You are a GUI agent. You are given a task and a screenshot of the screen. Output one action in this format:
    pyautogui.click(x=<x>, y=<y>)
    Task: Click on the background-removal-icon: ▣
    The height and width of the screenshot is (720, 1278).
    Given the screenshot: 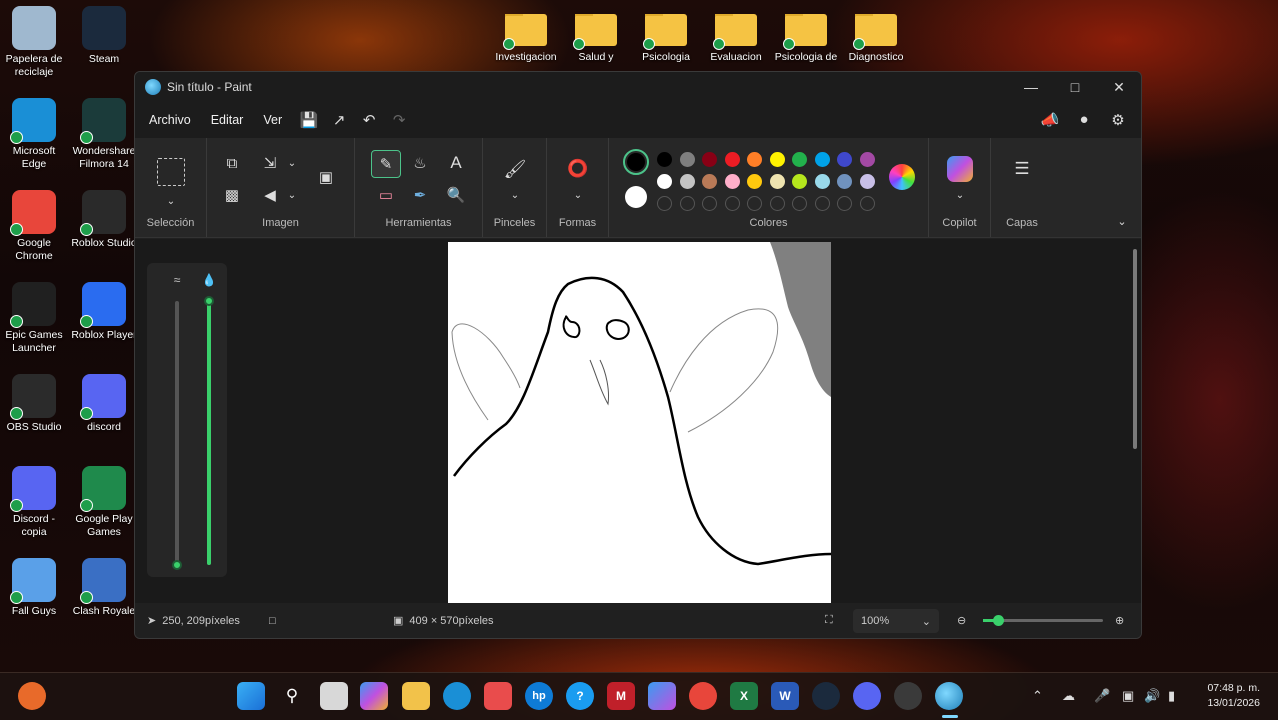 What is the action you would take?
    pyautogui.click(x=326, y=177)
    